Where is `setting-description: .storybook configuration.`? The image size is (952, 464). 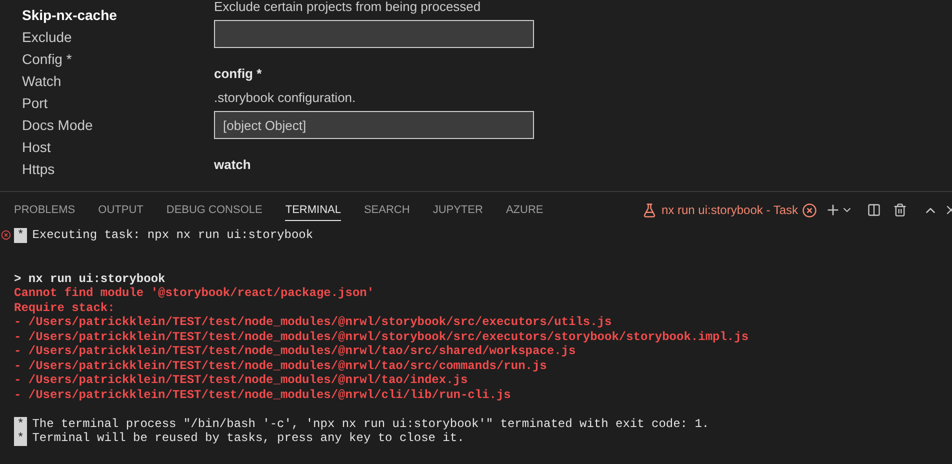 setting-description: .storybook configuration. is located at coordinates (285, 98).